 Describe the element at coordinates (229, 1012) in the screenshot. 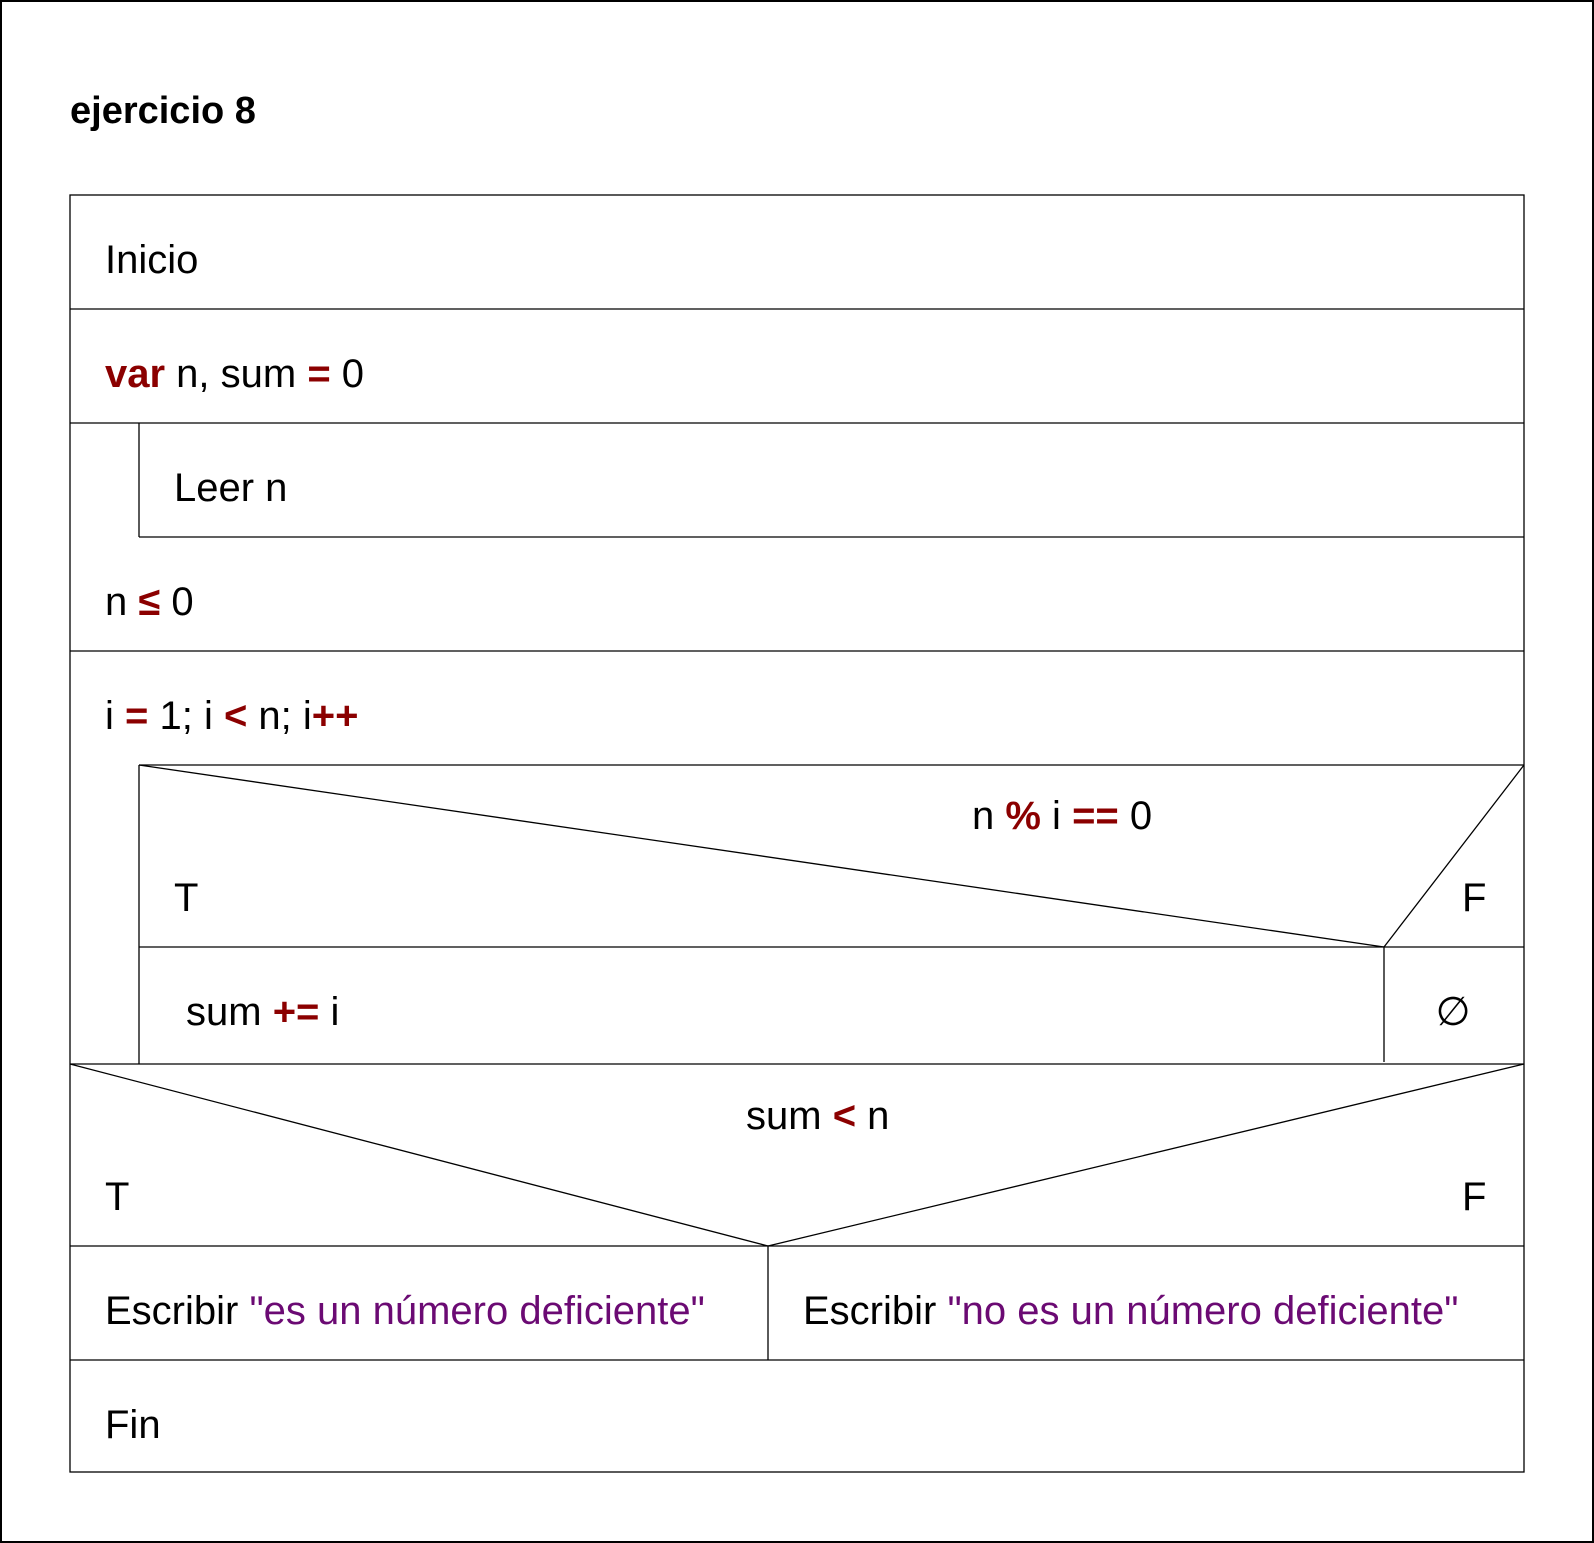

I see `sum-var: sum` at that location.